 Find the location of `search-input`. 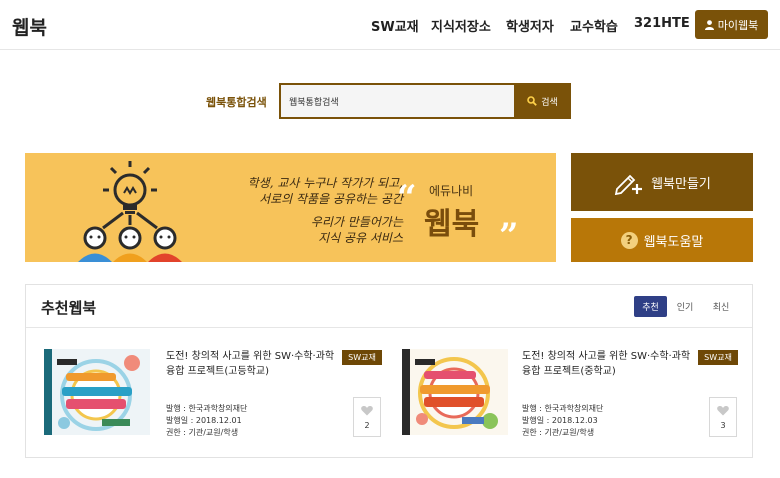

search-input is located at coordinates (397, 101).